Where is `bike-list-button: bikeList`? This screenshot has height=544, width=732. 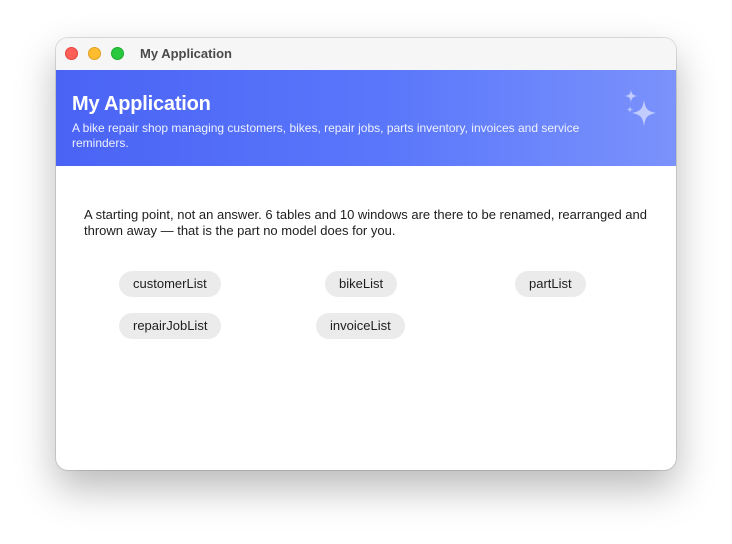
bike-list-button: bikeList is located at coordinates (361, 284).